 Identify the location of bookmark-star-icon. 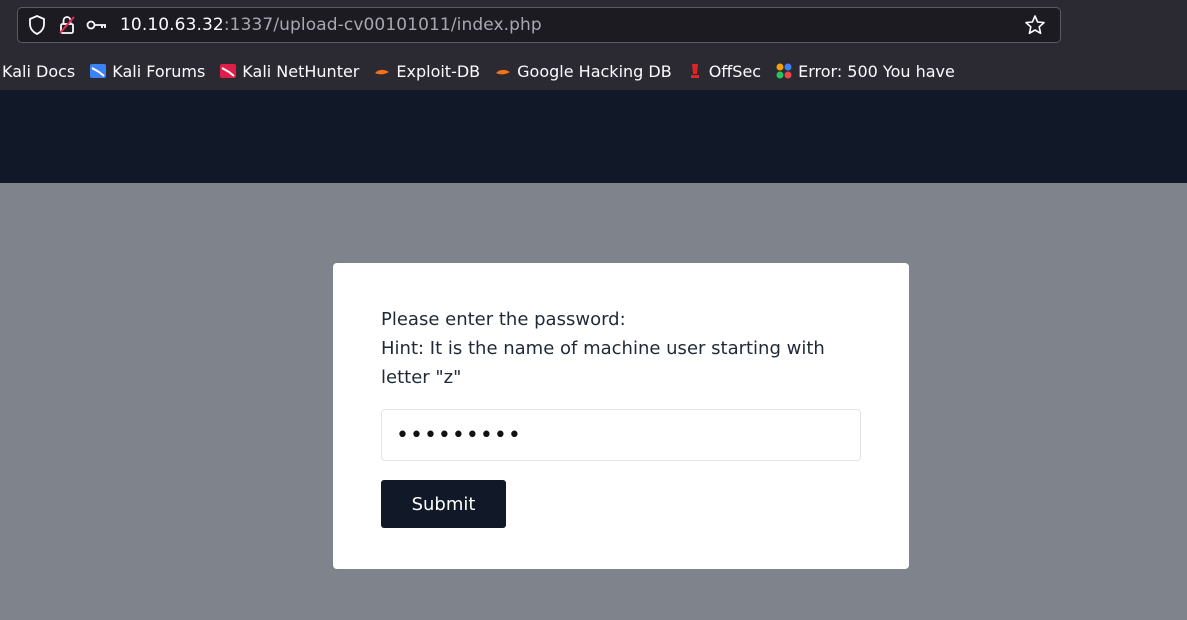
(1035, 25).